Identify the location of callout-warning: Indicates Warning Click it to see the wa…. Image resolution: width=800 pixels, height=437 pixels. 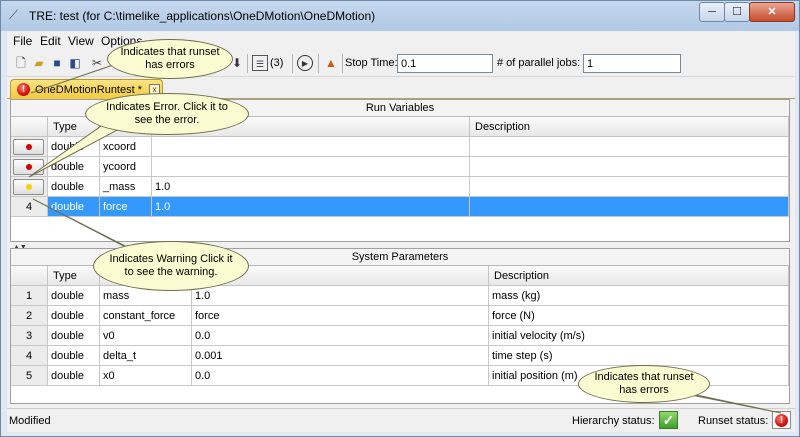
(171, 266).